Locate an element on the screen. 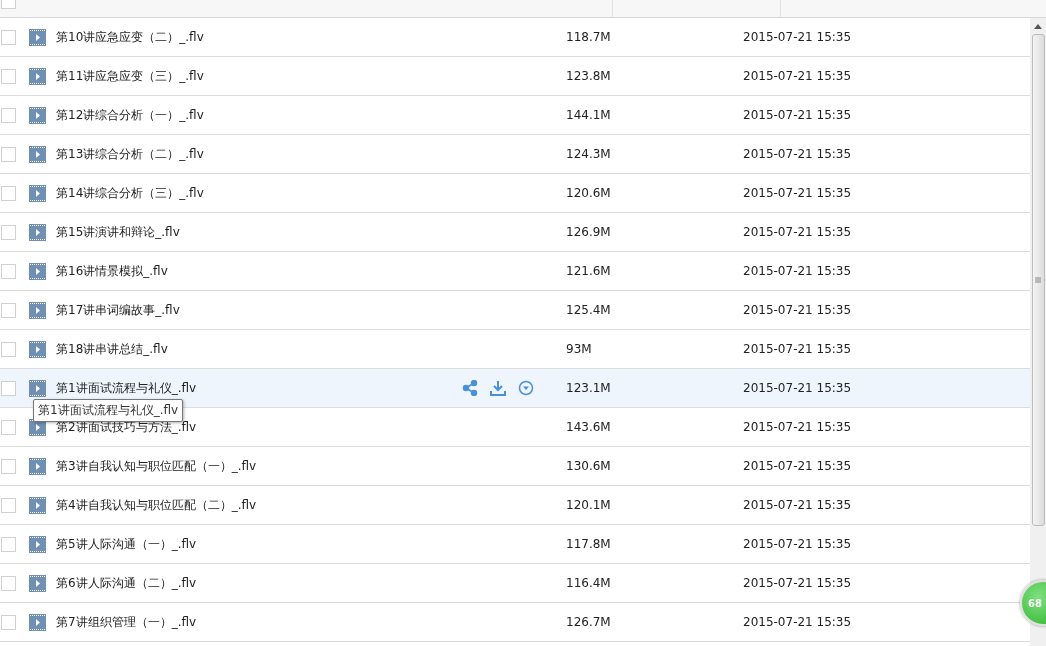 This screenshot has height=646, width=1046. scrollbar-thumb is located at coordinates (1038, 280).